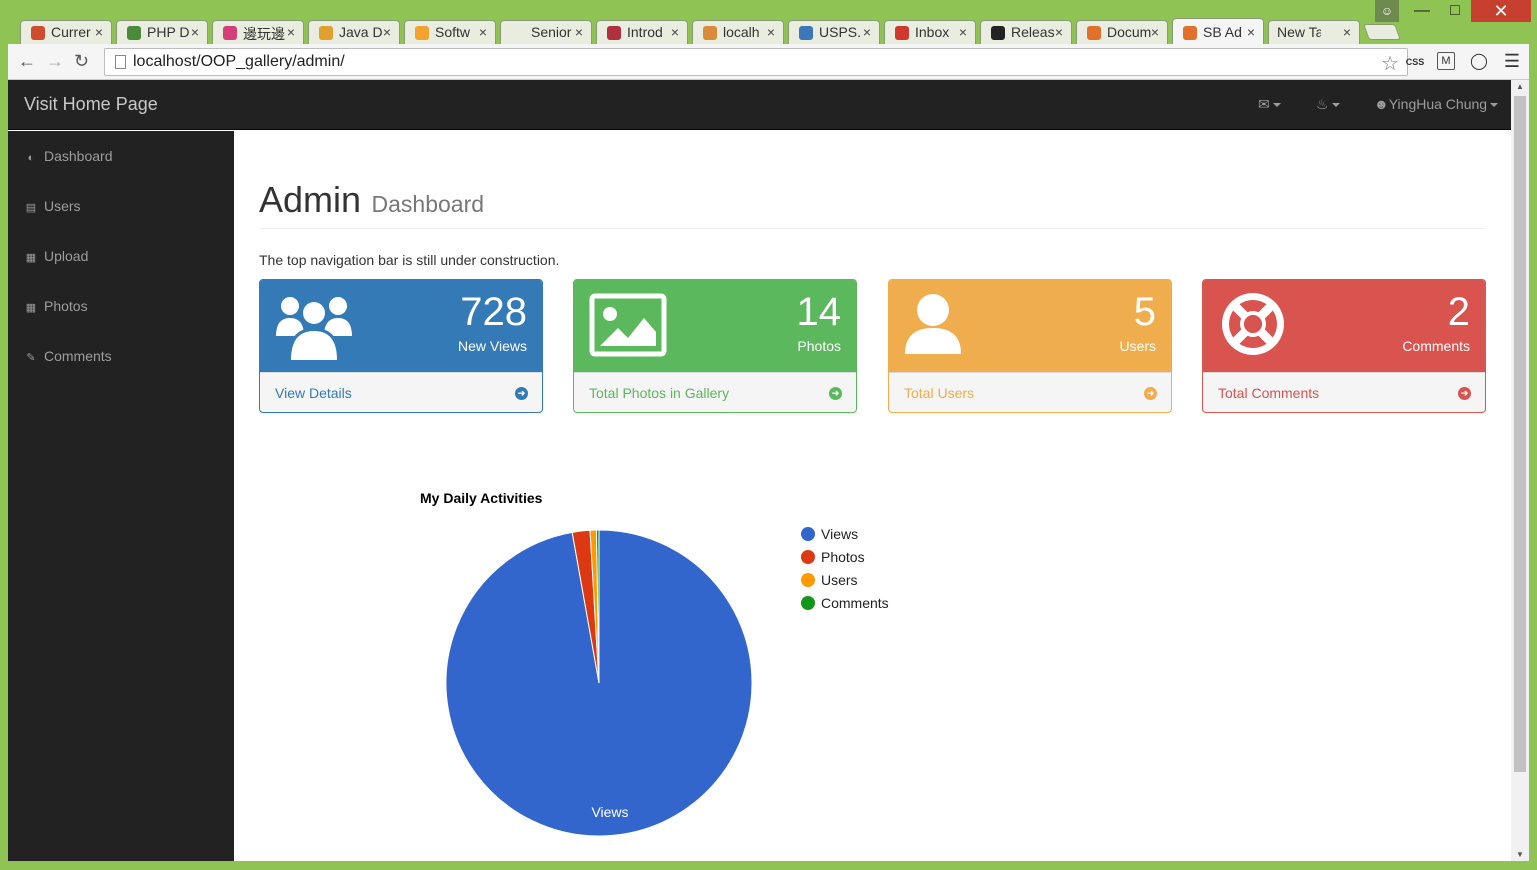 Image resolution: width=1537 pixels, height=870 pixels. What do you see at coordinates (642, 32) in the screenshot?
I see `tab-7: Introd ×` at bounding box center [642, 32].